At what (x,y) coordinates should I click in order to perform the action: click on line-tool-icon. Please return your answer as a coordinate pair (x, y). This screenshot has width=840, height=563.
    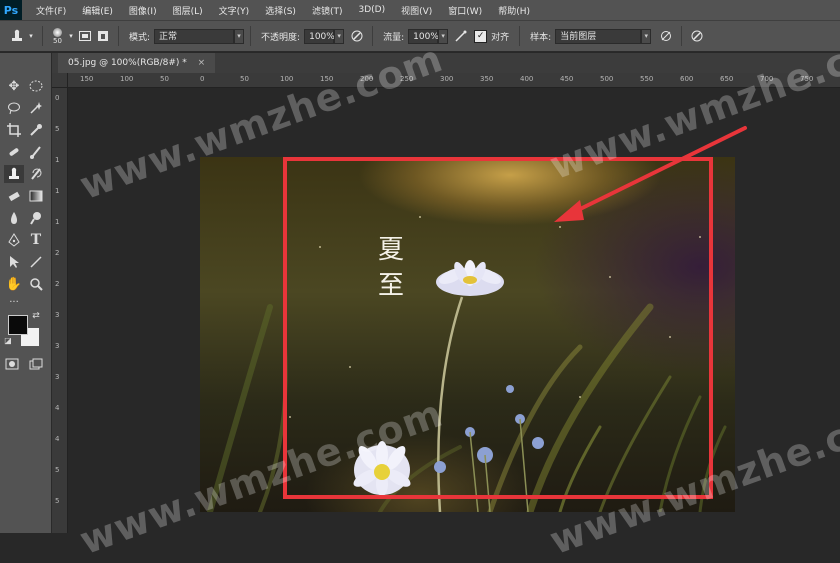
    Looking at the image, I should click on (36, 262).